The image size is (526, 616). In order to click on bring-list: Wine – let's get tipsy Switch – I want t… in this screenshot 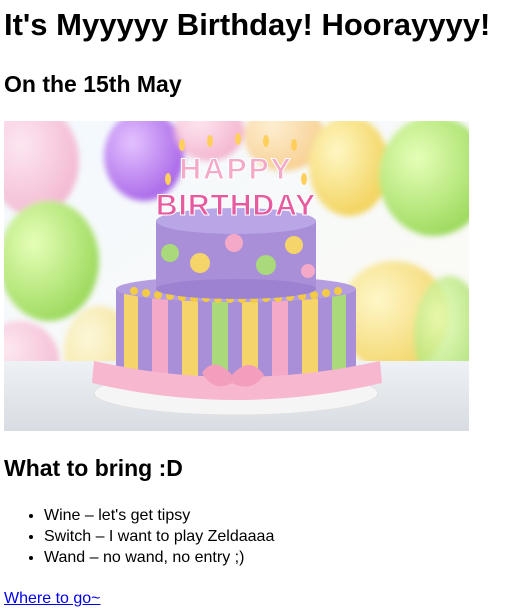, I will do `click(139, 536)`.